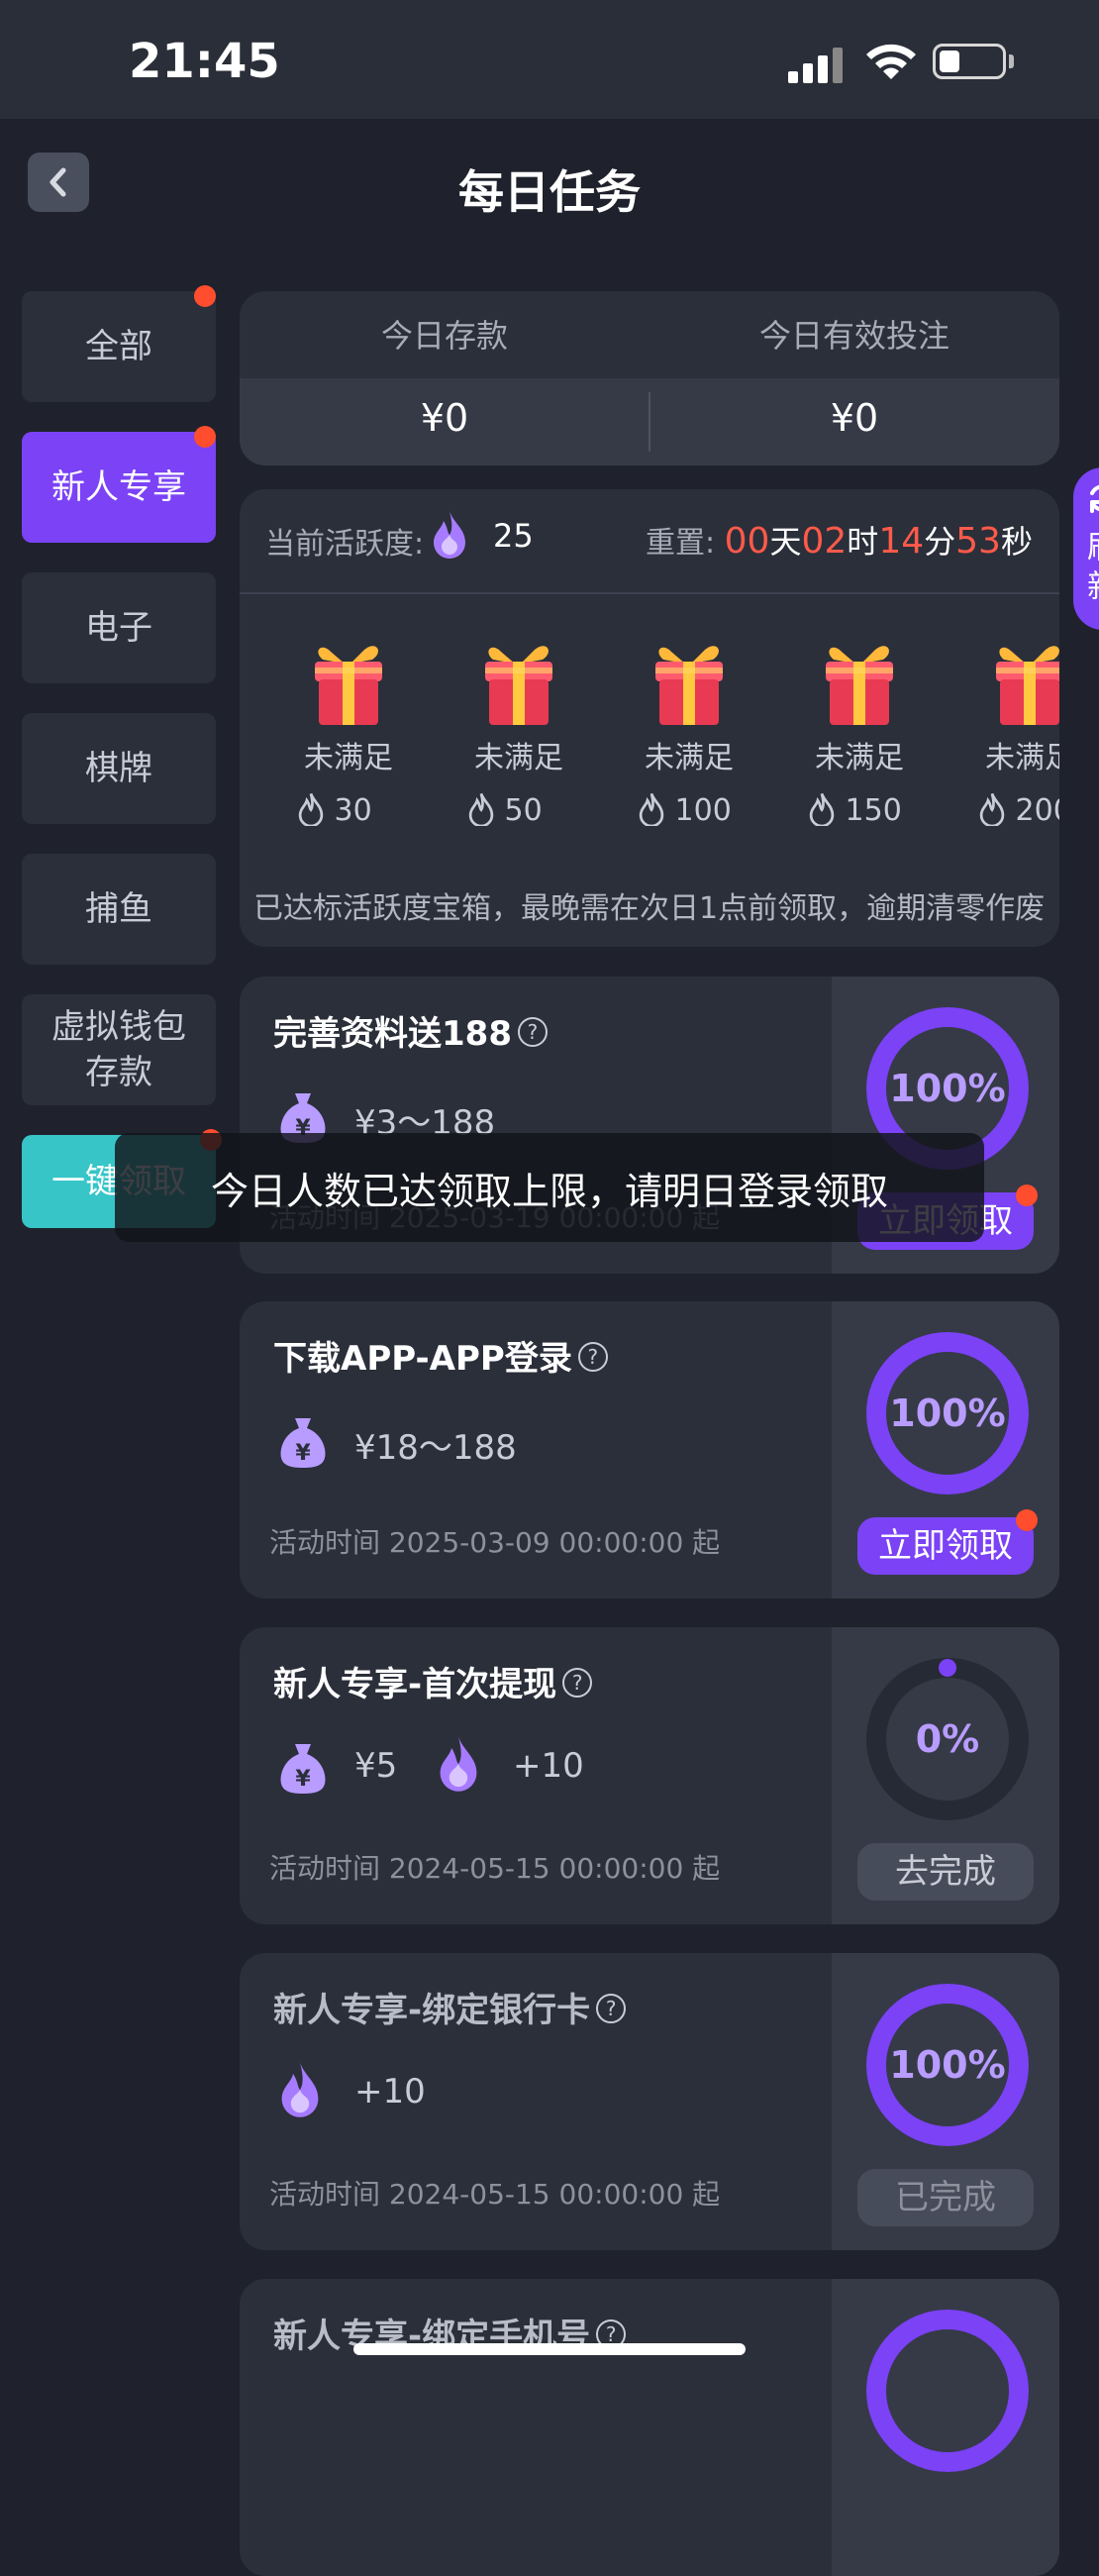  I want to click on chest-points: 100, so click(689, 813).